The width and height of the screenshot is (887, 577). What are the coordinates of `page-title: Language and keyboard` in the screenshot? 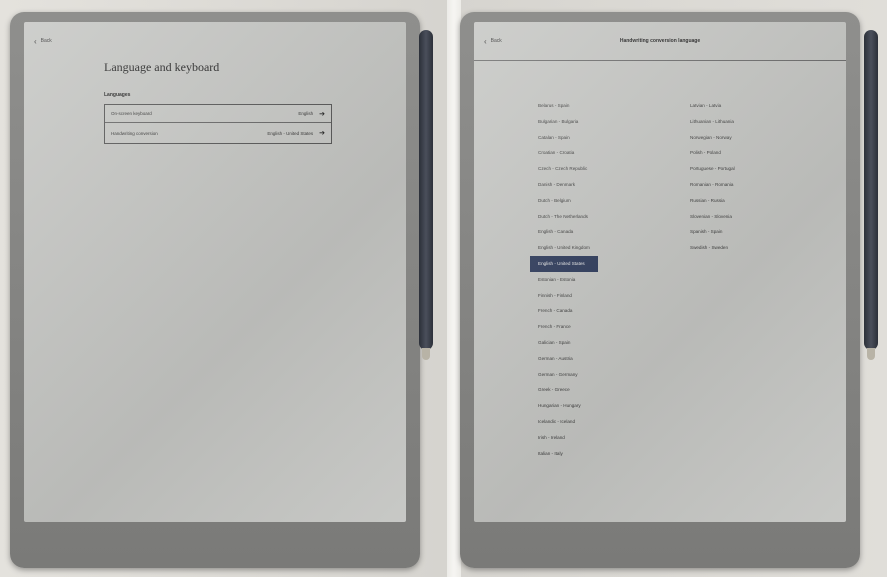 It's located at (162, 67).